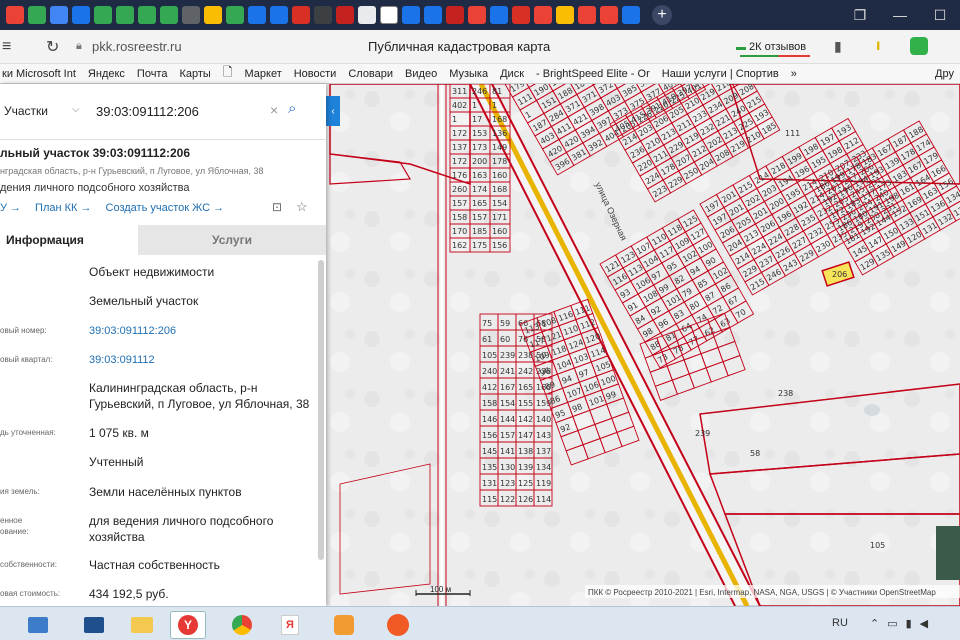 Image resolution: width=960 pixels, height=640 pixels. Describe the element at coordinates (202, 331) in the screenshot. I see `cadastral-number-link: 39:03:091112:206` at that location.